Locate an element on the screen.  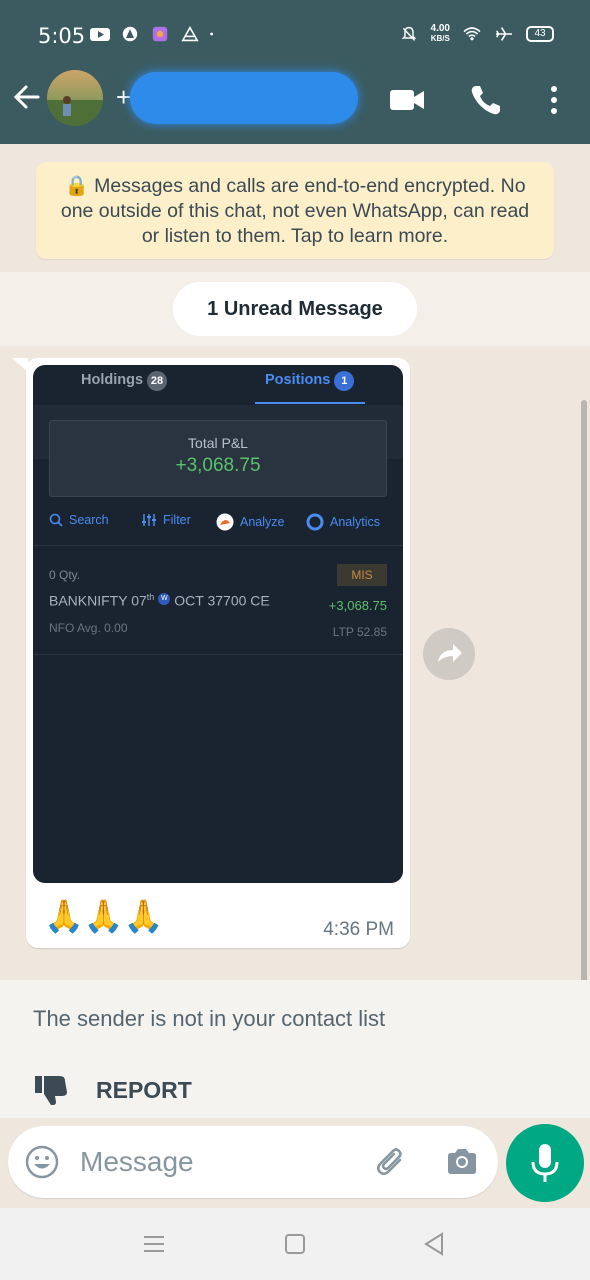
top-bar: 5:05 4.00 KB/S 43 + is located at coordinates (295, 72).